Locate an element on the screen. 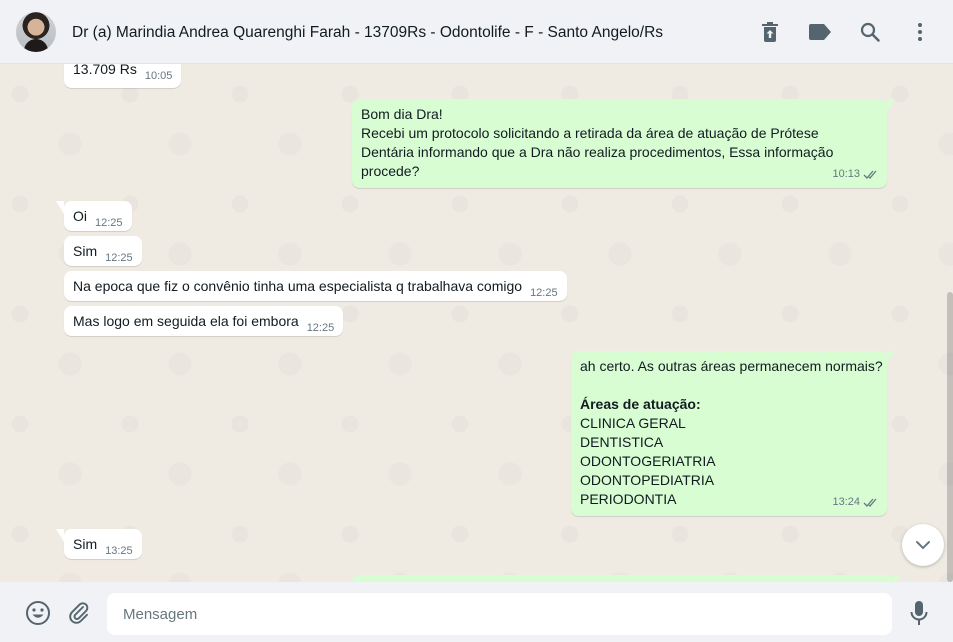 Image resolution: width=953 pixels, height=642 pixels. message-meta: 10:13 is located at coordinates (855, 174).